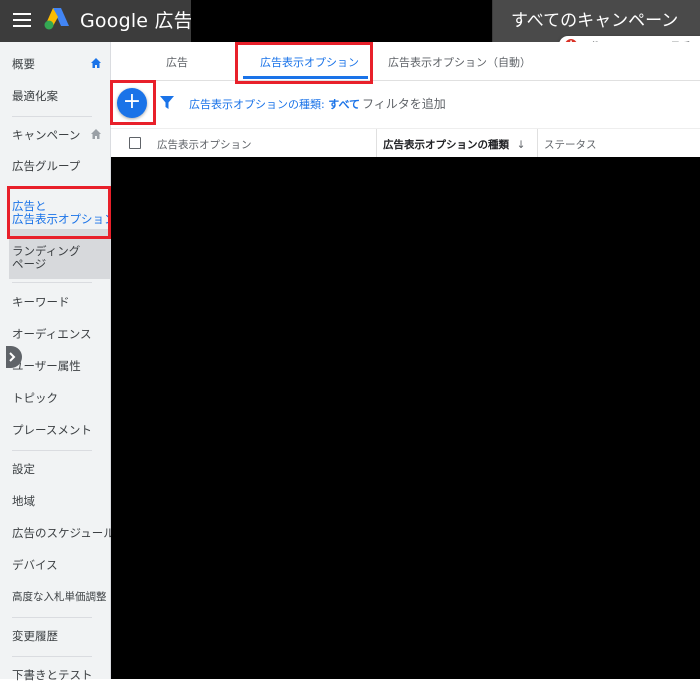  What do you see at coordinates (56, 19) in the screenshot?
I see `google-ads-logo-icon` at bounding box center [56, 19].